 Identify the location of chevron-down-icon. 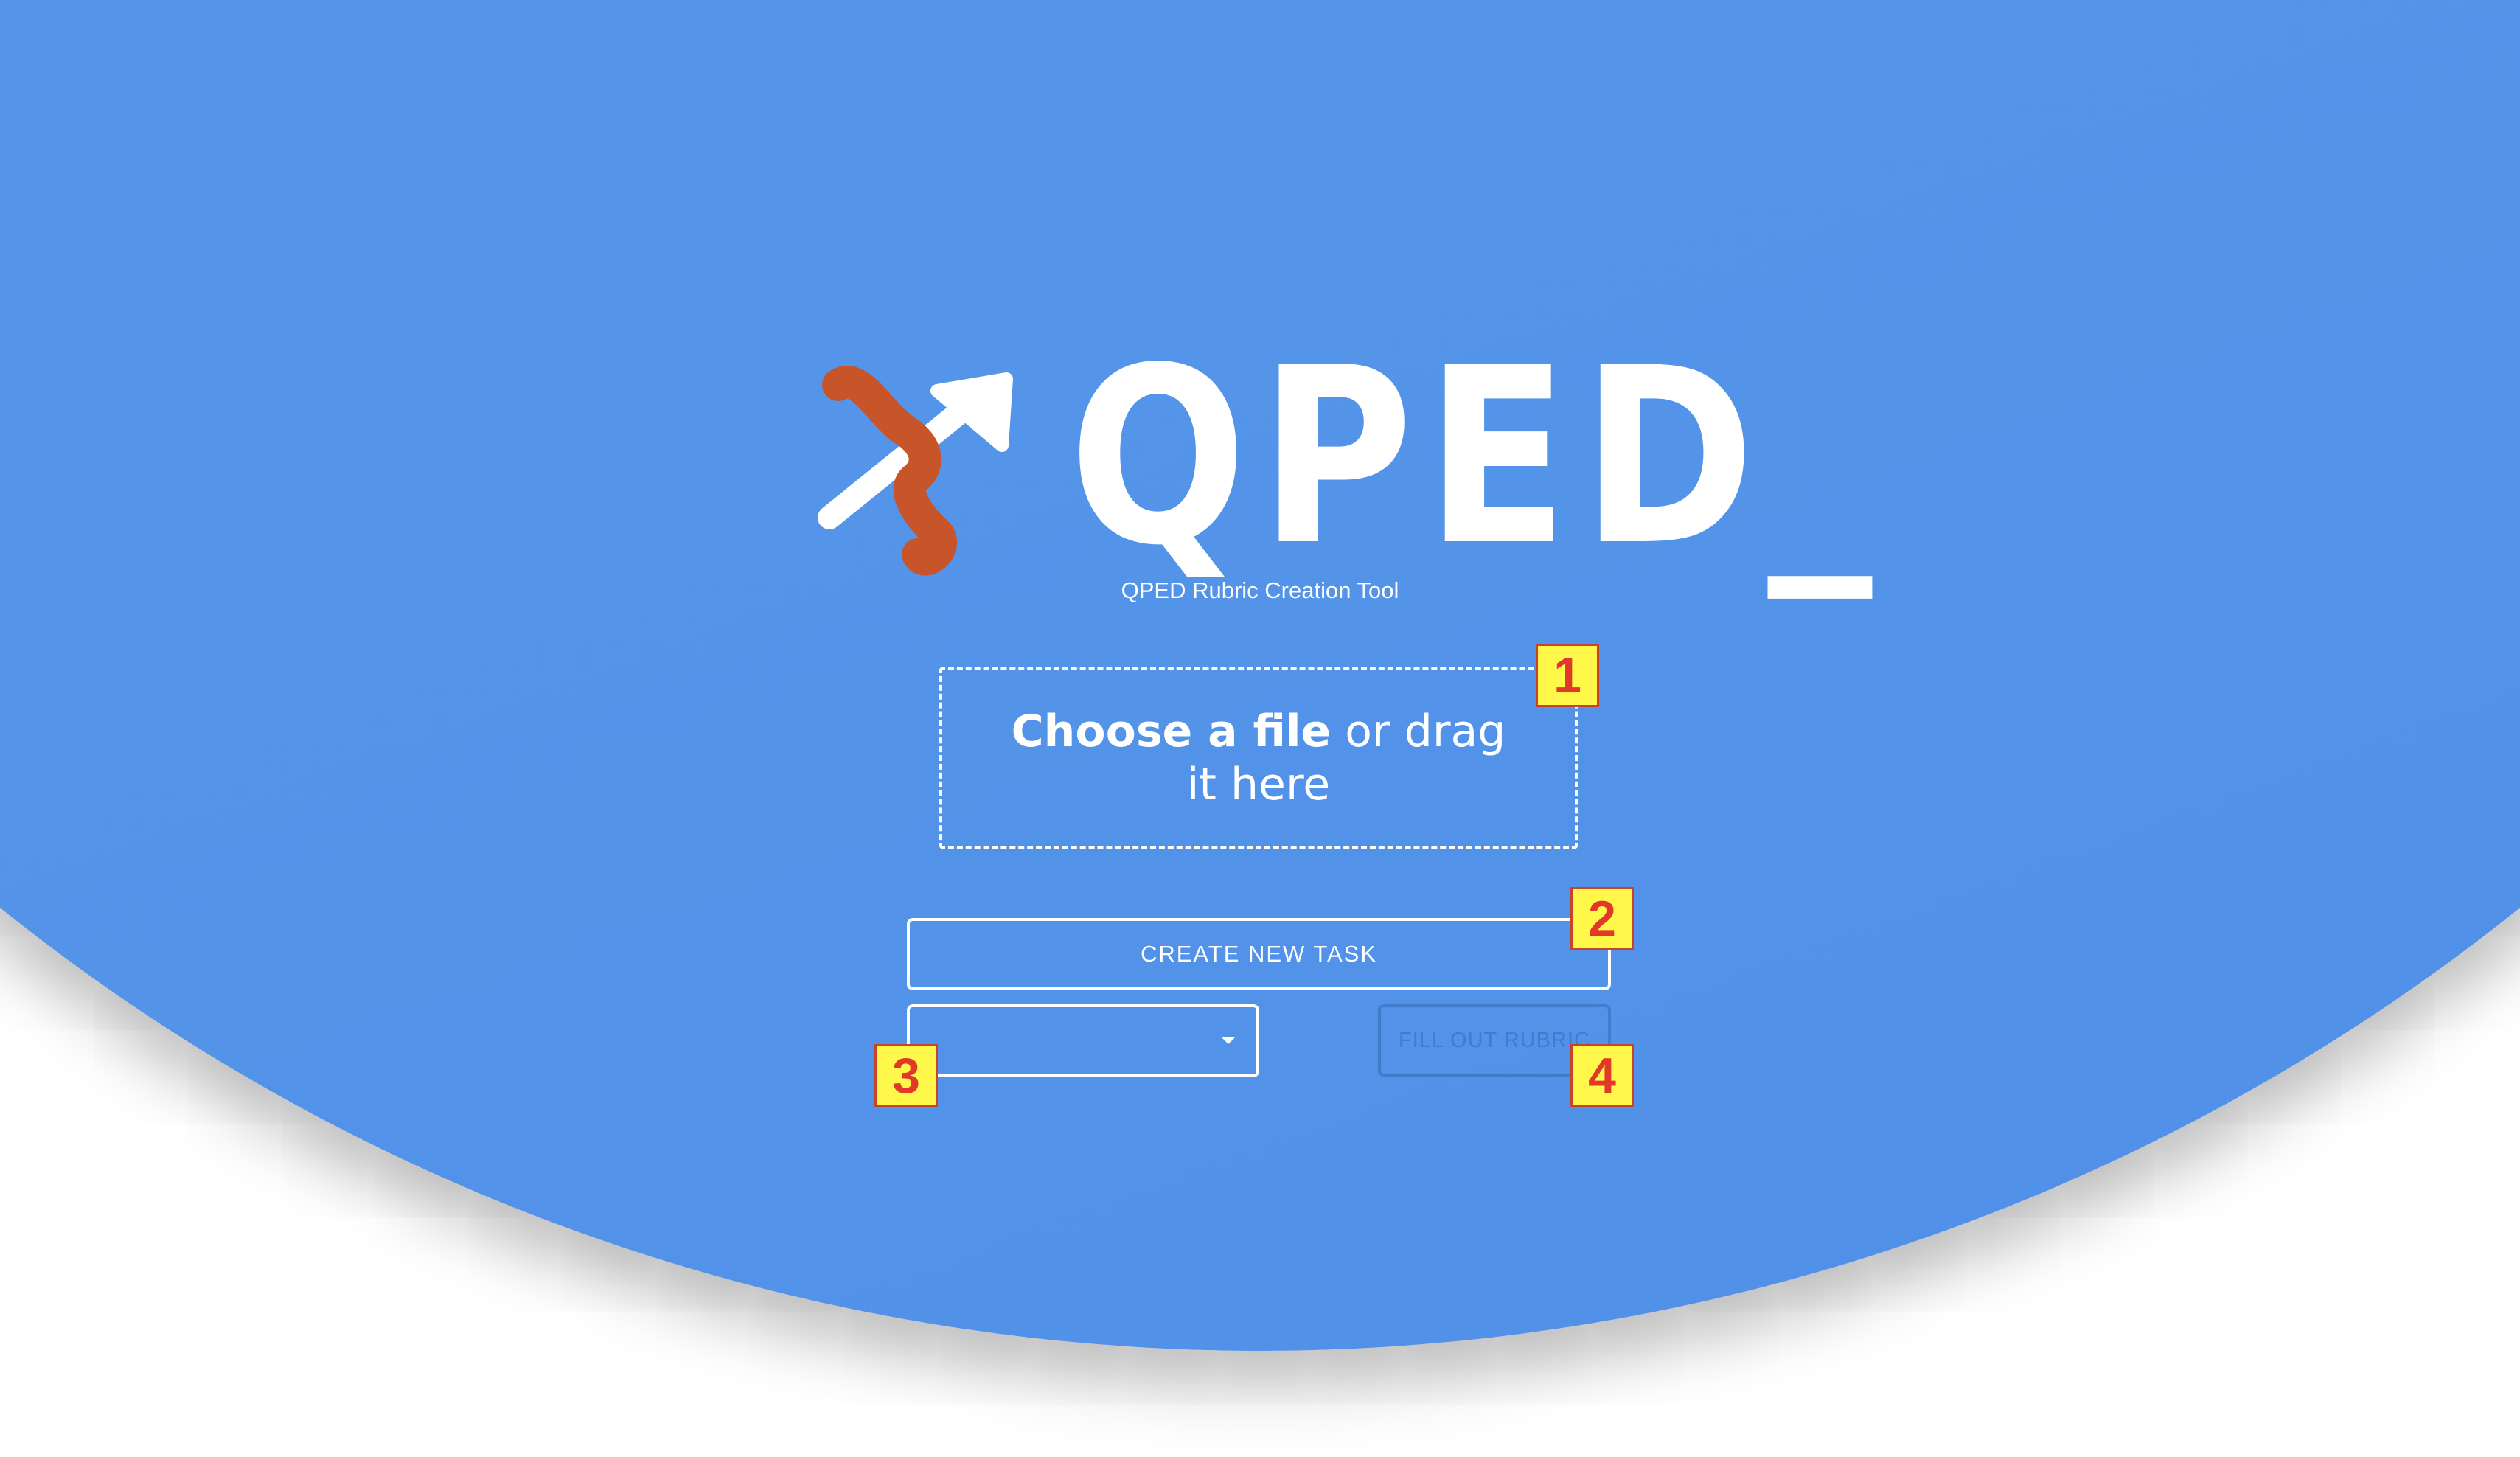
(1228, 1041).